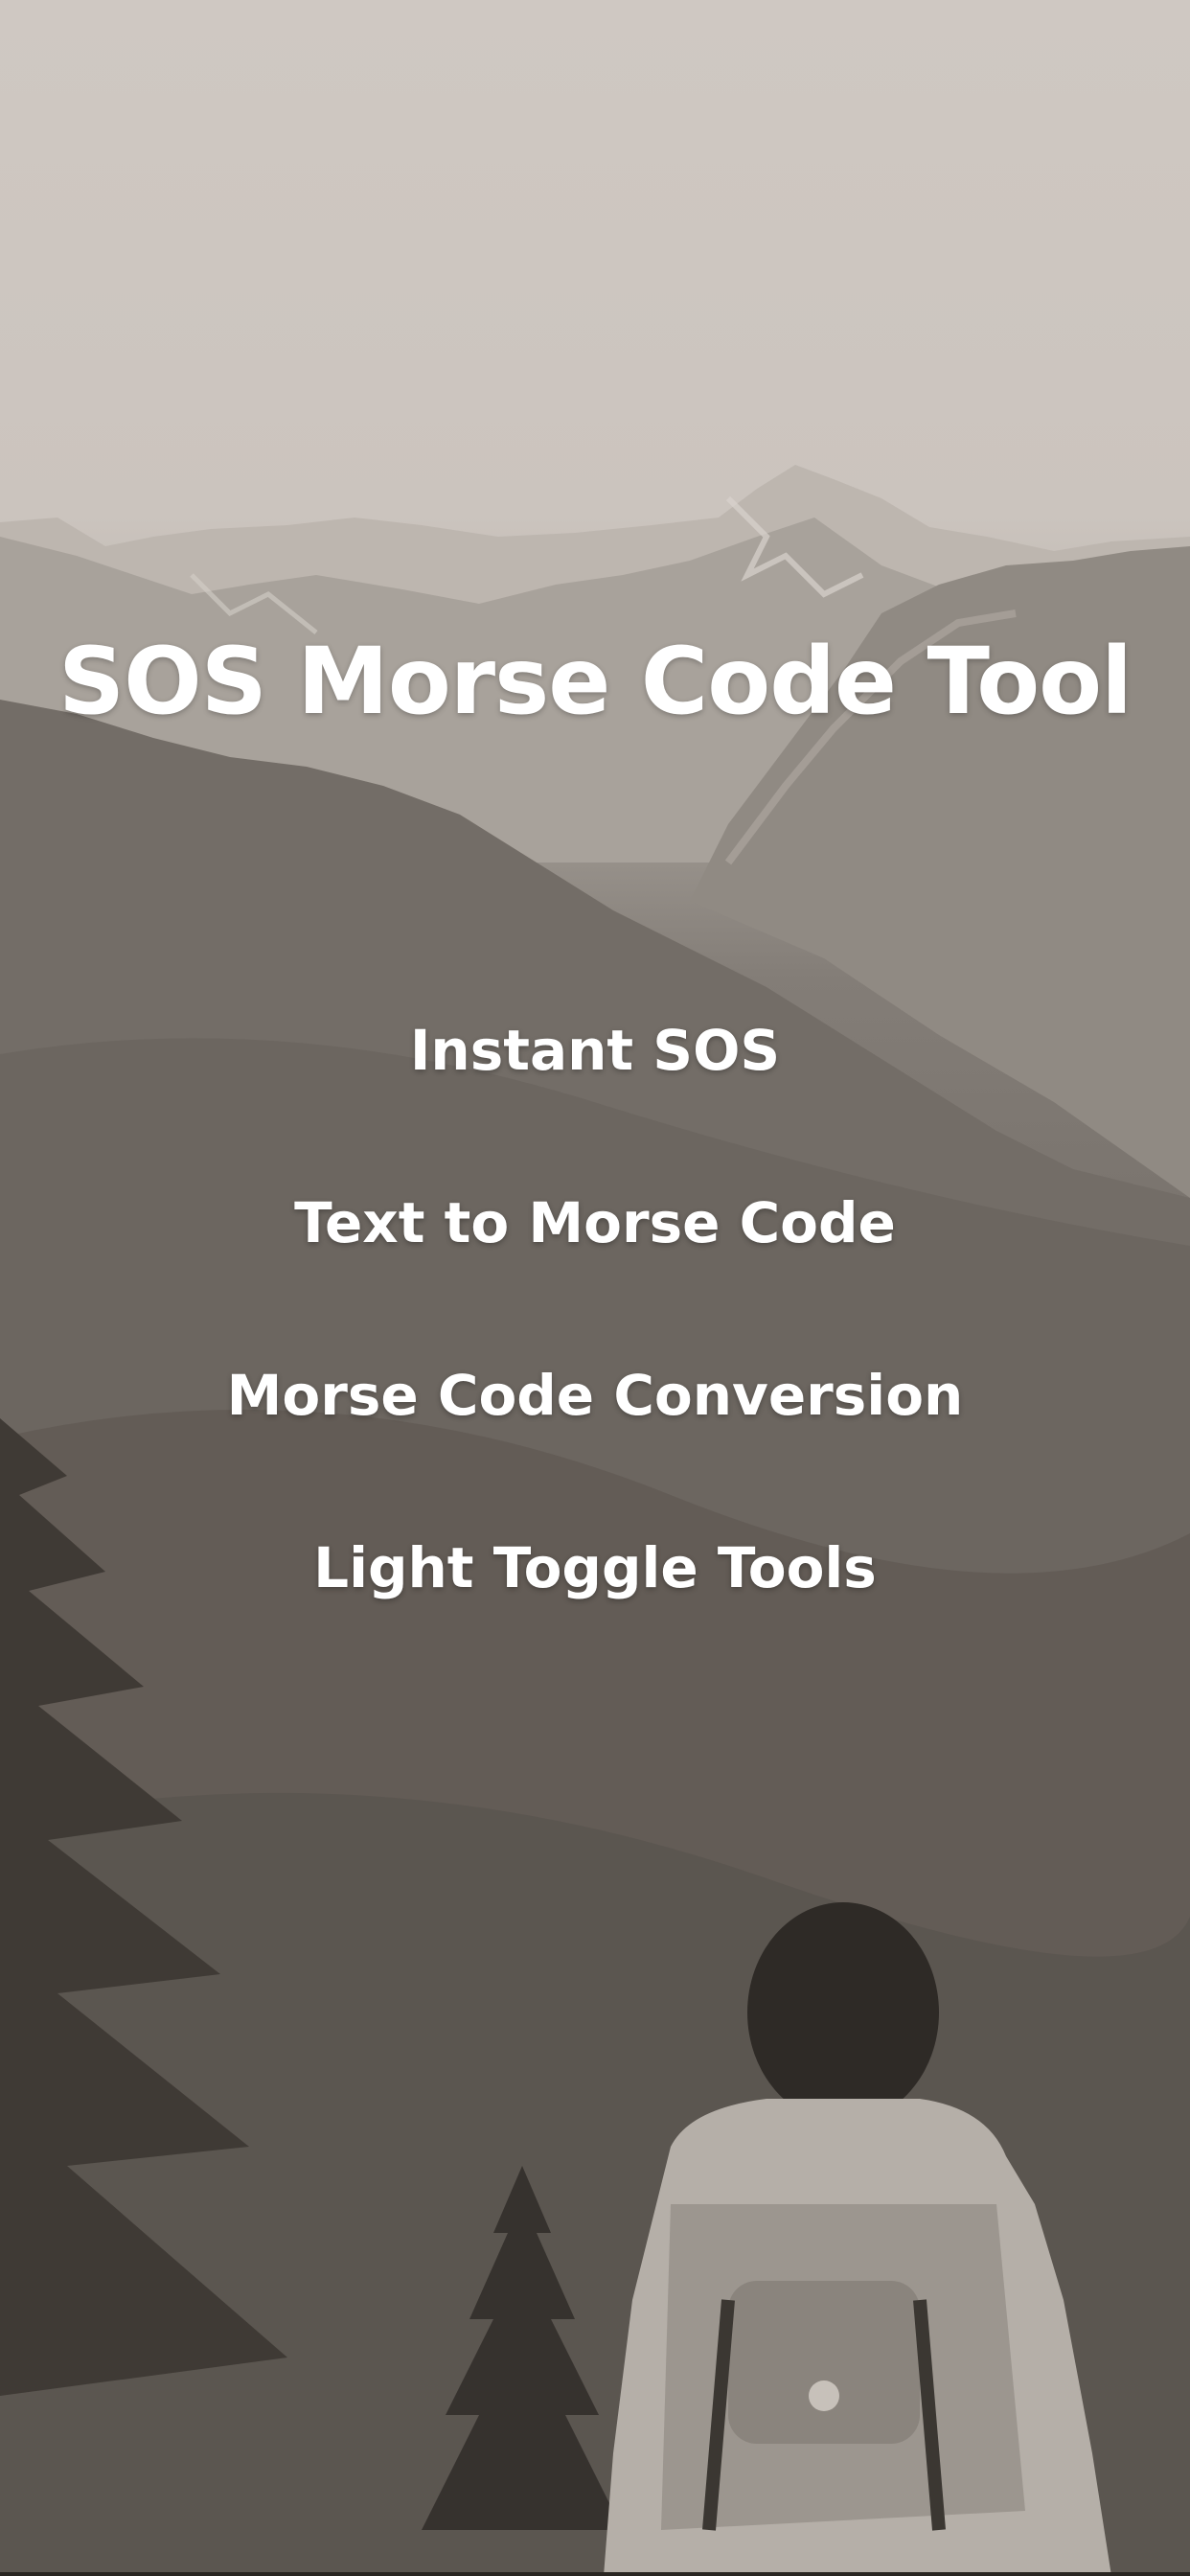  Describe the element at coordinates (595, 1449) in the screenshot. I see `menu-item-morse-conversion: Morse Code Conversion` at that location.